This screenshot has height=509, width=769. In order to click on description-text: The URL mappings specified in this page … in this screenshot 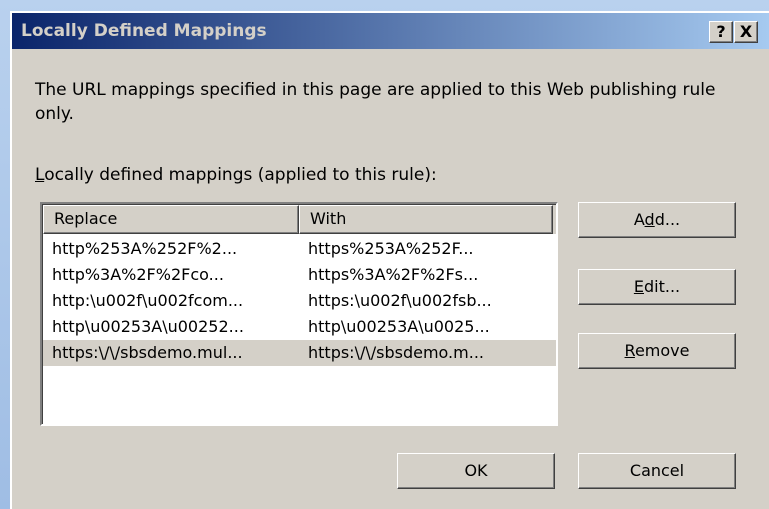, I will do `click(375, 102)`.